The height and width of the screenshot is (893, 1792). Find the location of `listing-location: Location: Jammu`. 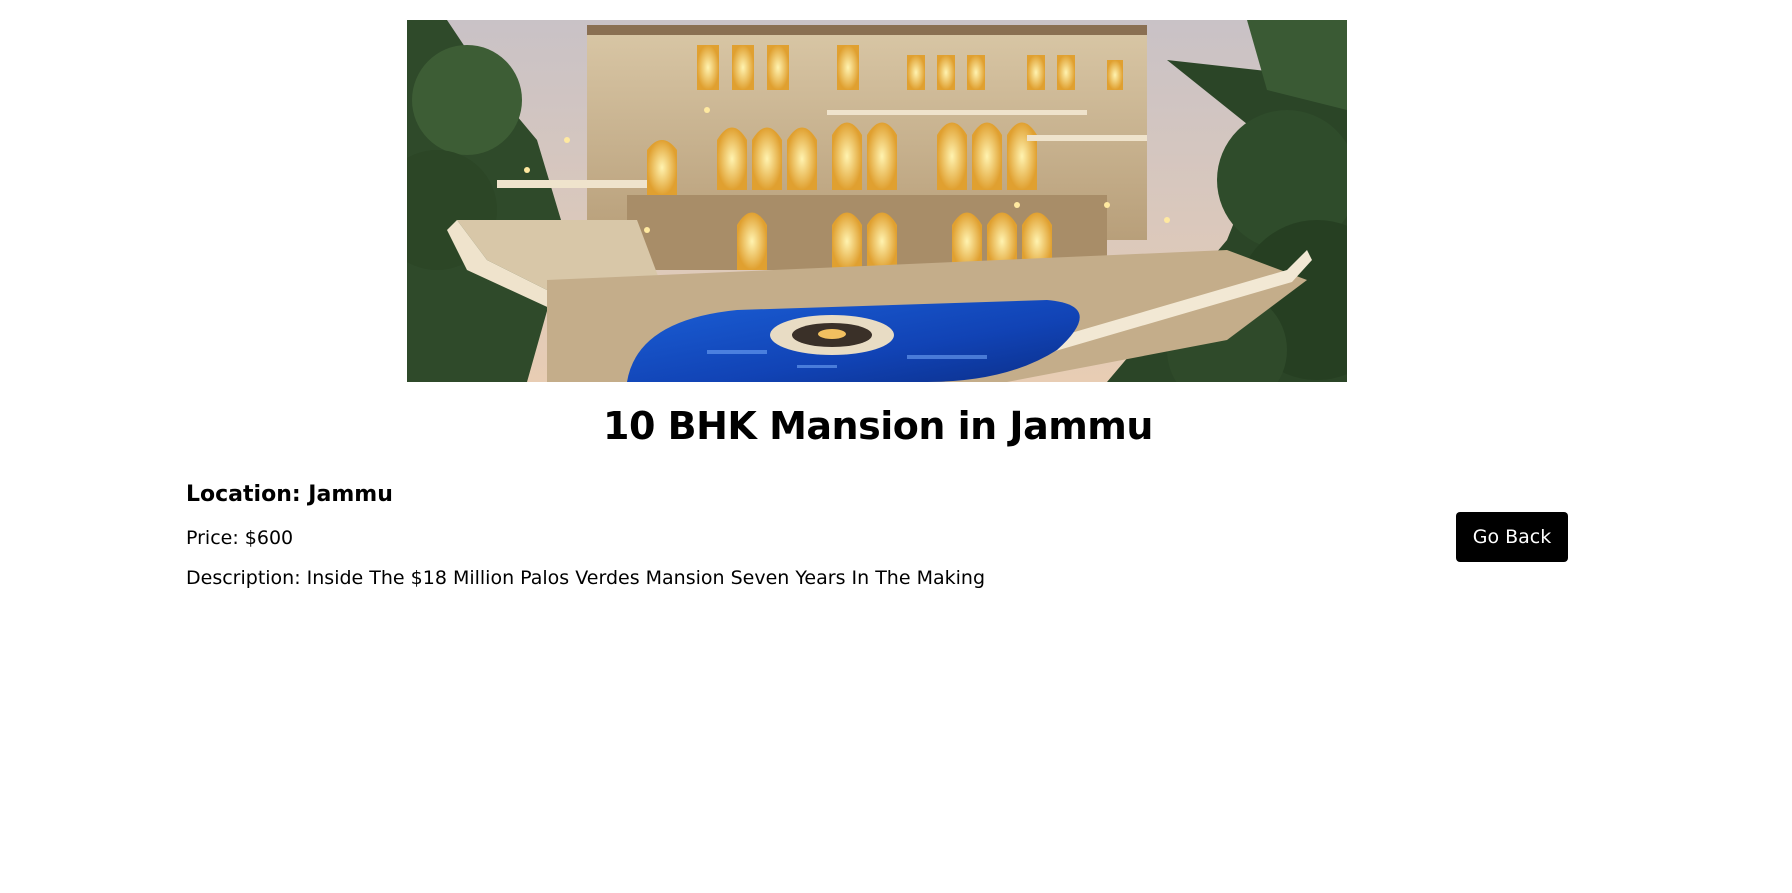

listing-location: Location: Jammu is located at coordinates (289, 494).